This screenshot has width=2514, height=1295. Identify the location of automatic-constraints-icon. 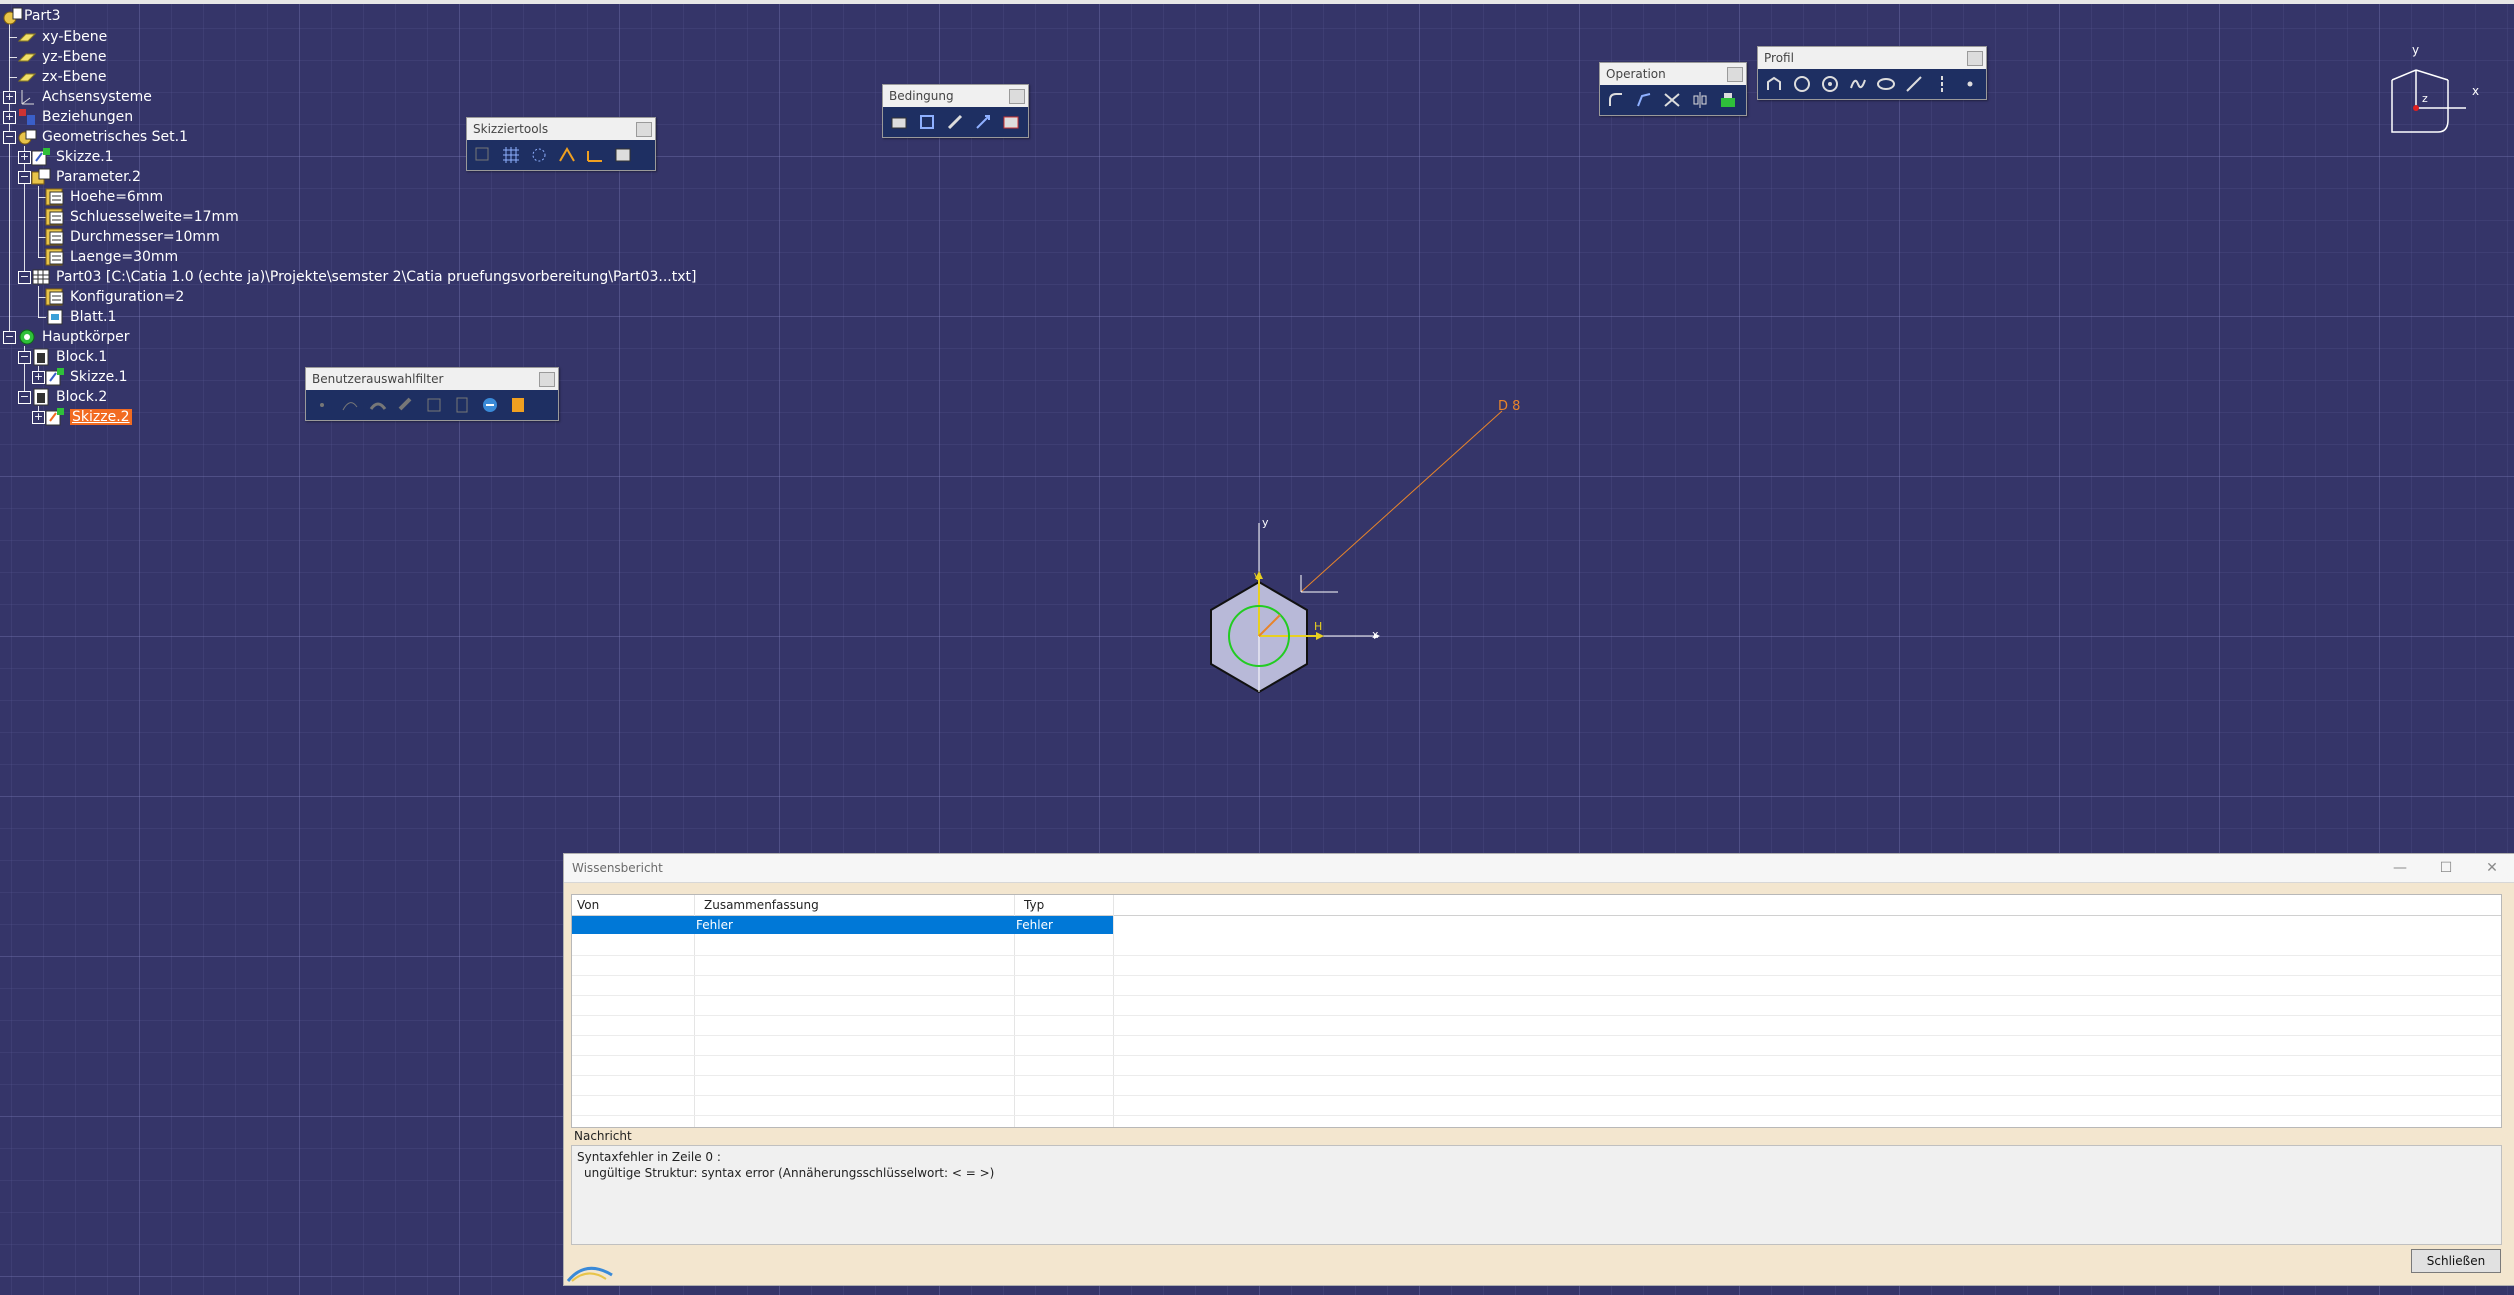
(623, 155).